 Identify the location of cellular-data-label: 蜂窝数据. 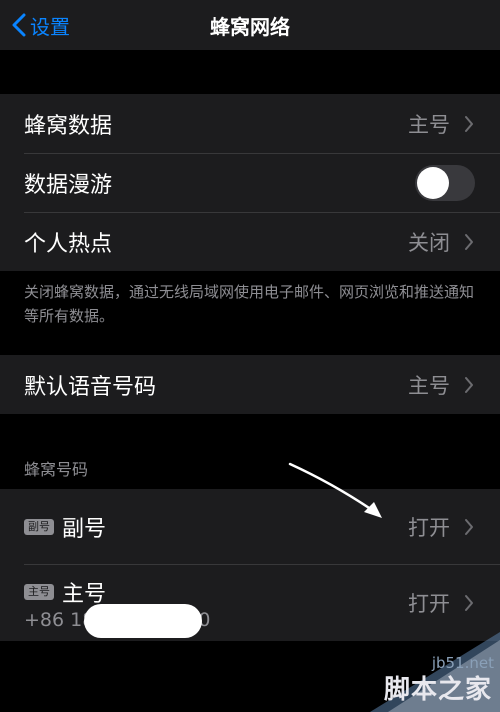
(68, 126).